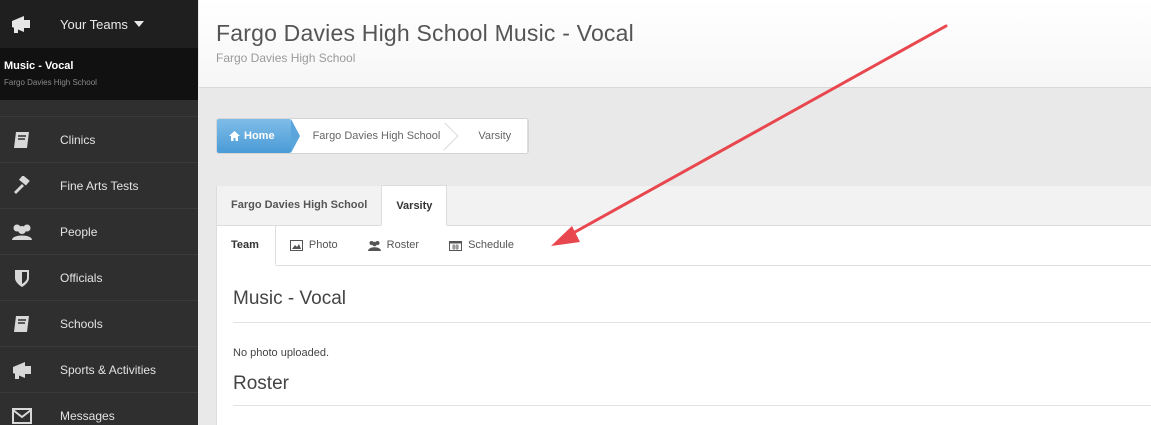 The width and height of the screenshot is (1151, 425). What do you see at coordinates (78, 139) in the screenshot?
I see `sidebar-item-label: Clinics` at bounding box center [78, 139].